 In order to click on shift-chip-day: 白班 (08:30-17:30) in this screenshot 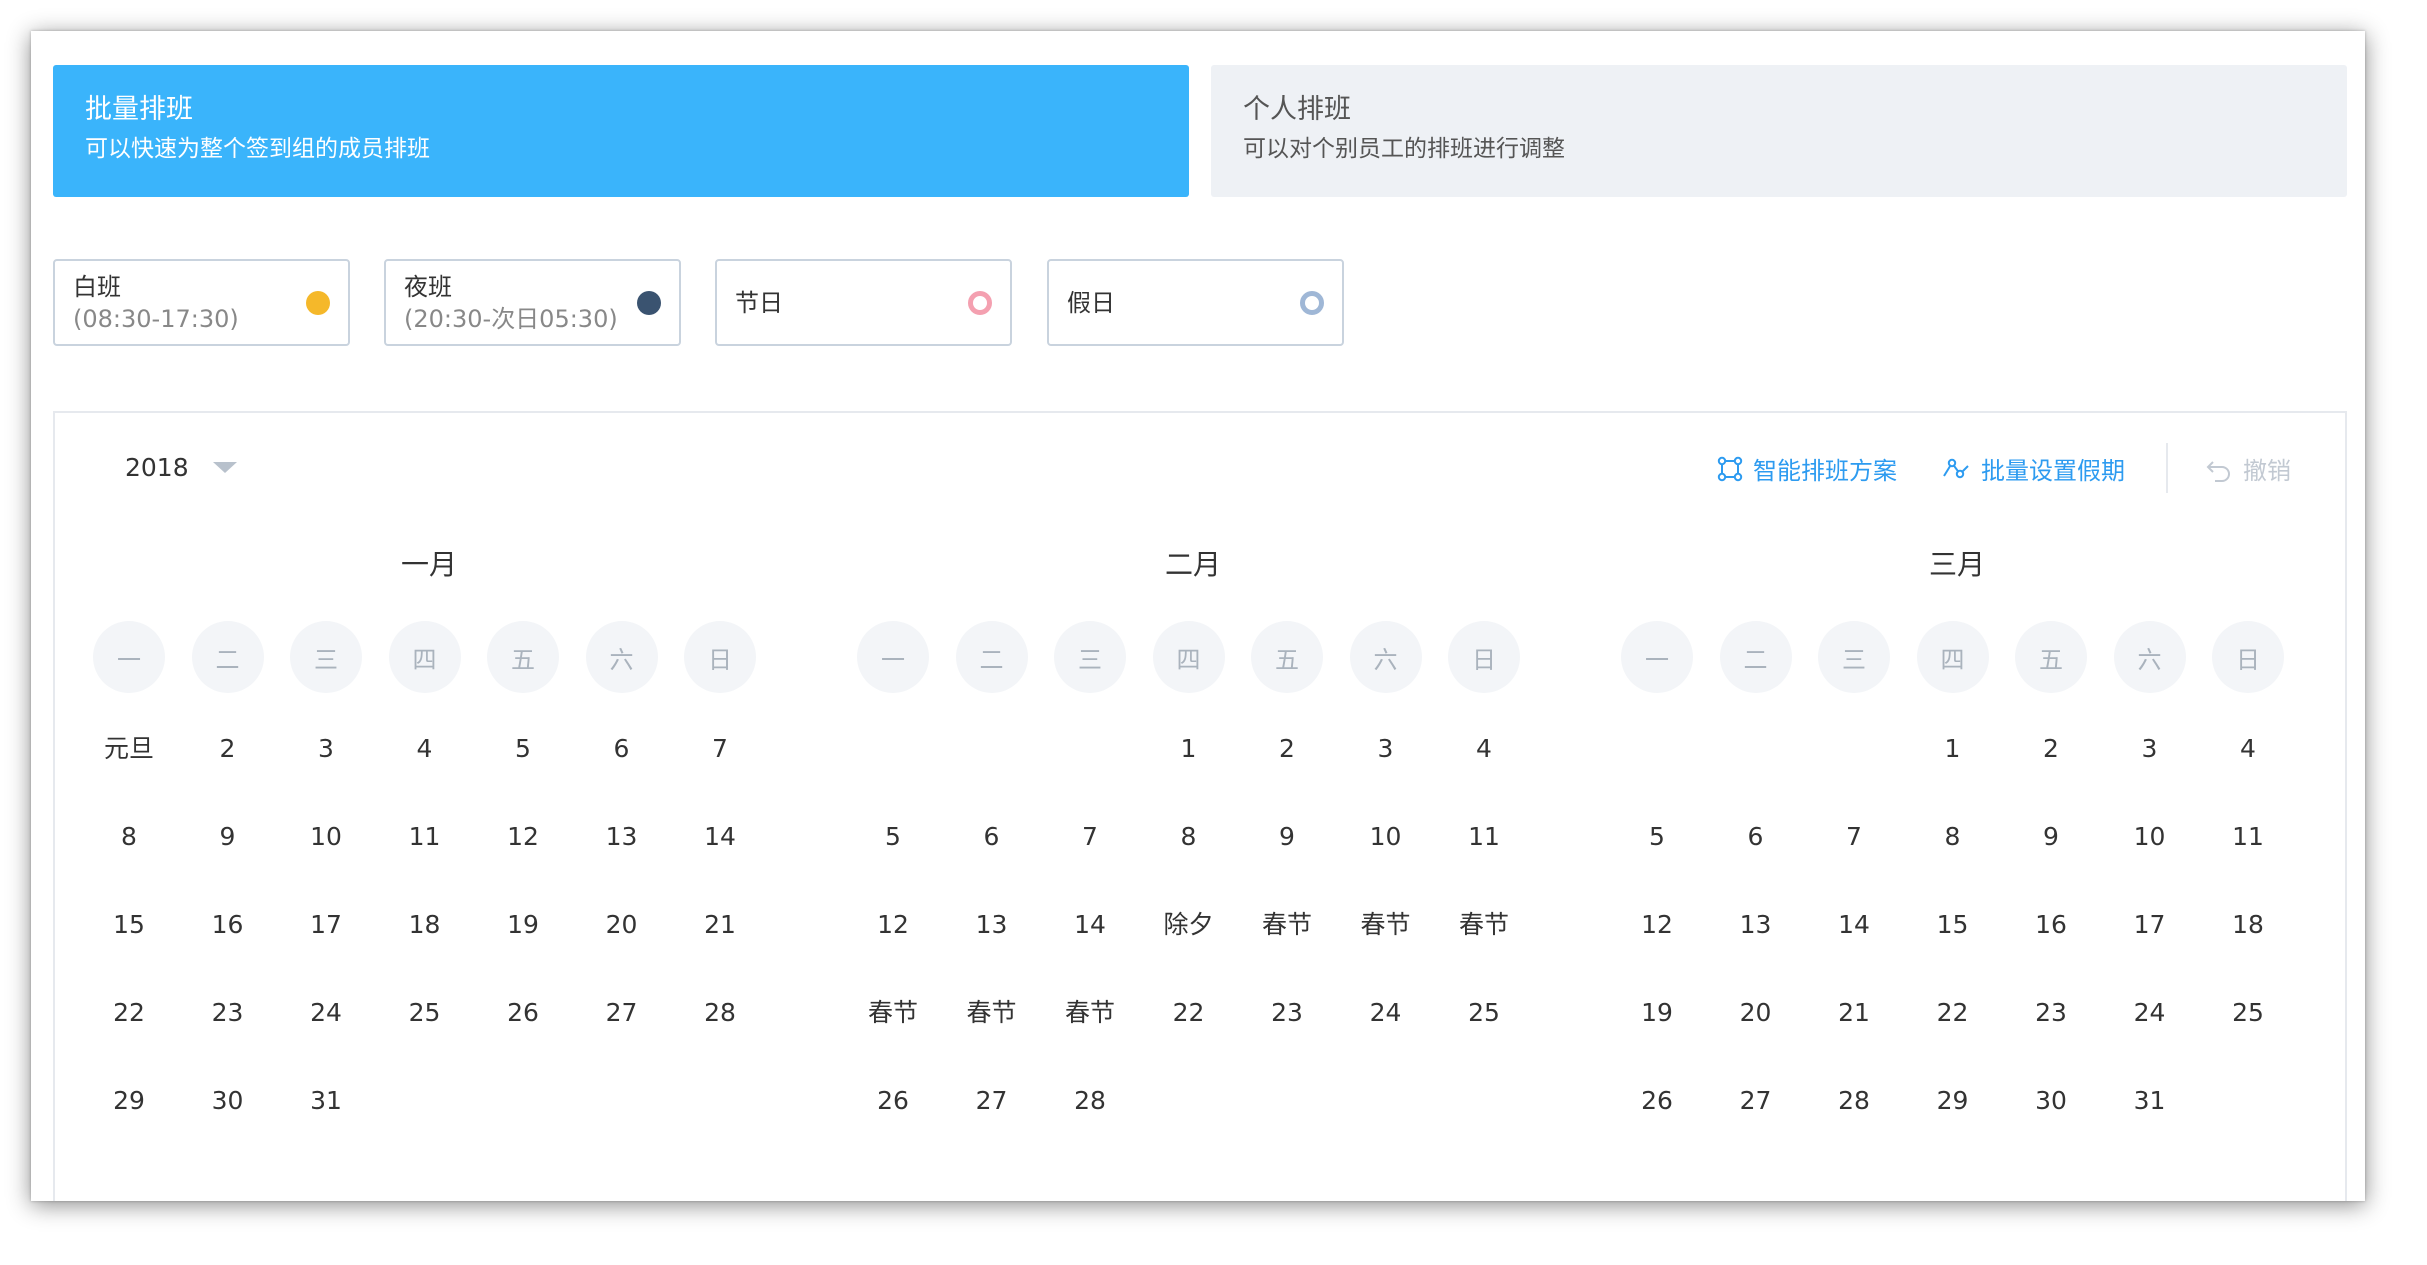, I will do `click(201, 302)`.